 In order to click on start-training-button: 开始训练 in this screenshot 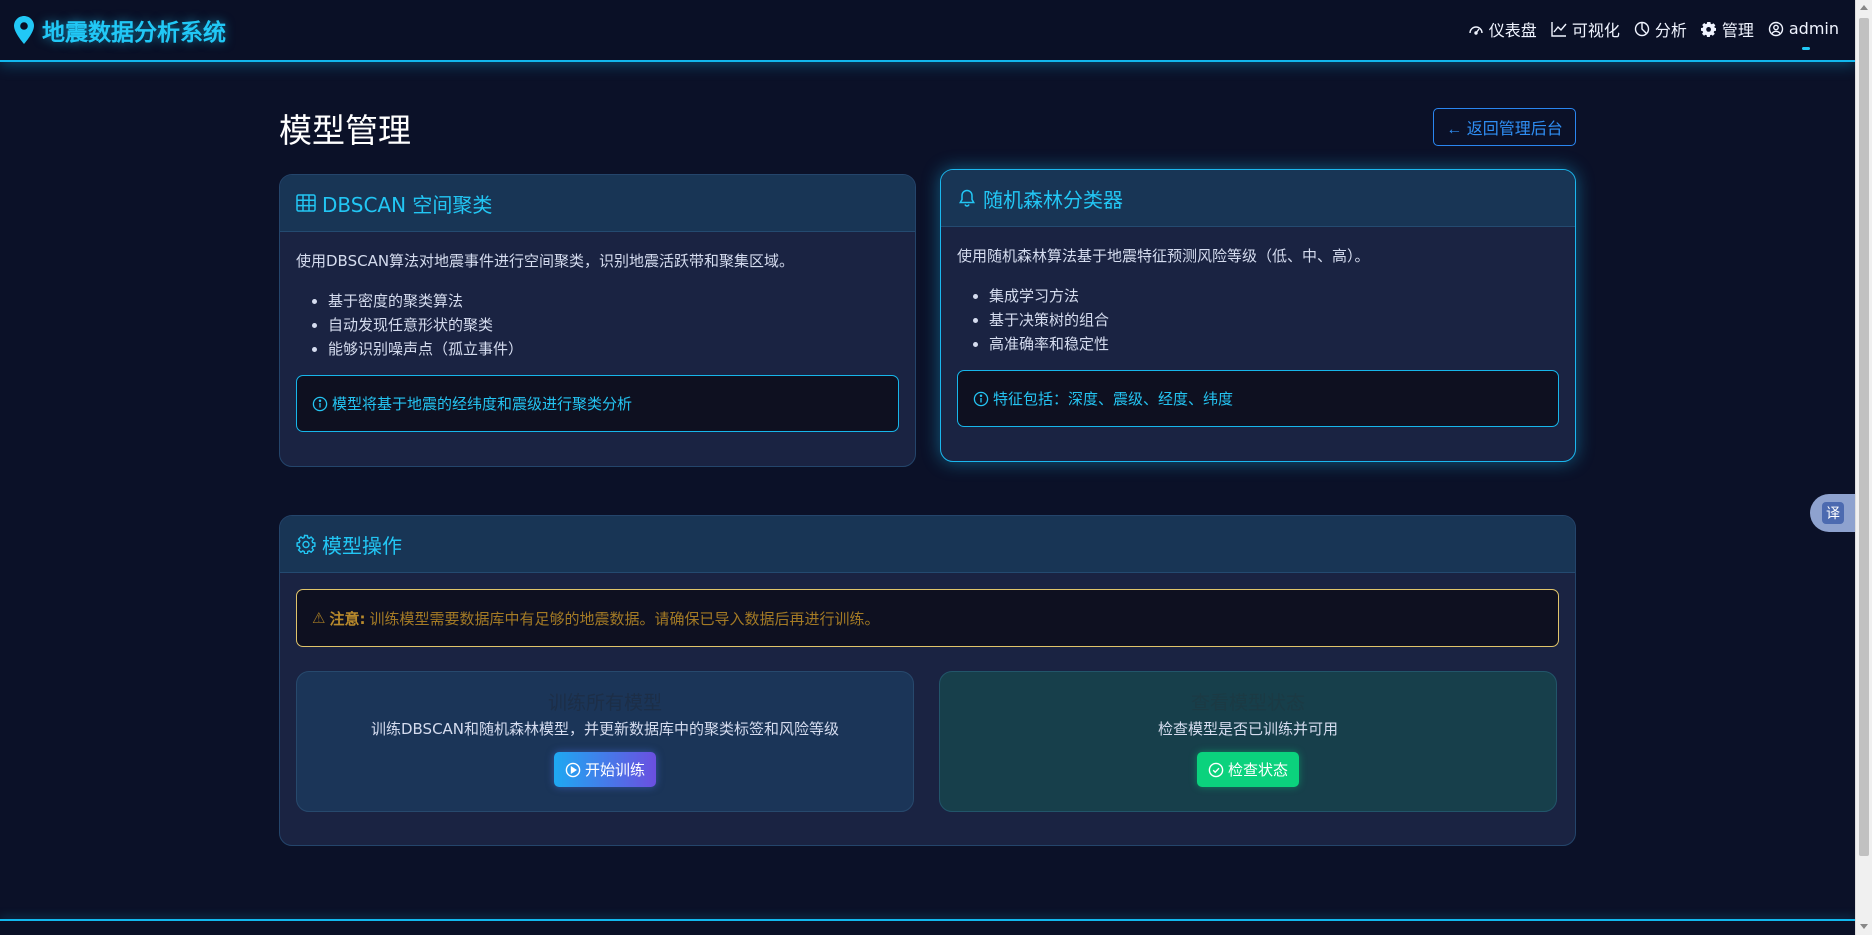, I will do `click(604, 769)`.